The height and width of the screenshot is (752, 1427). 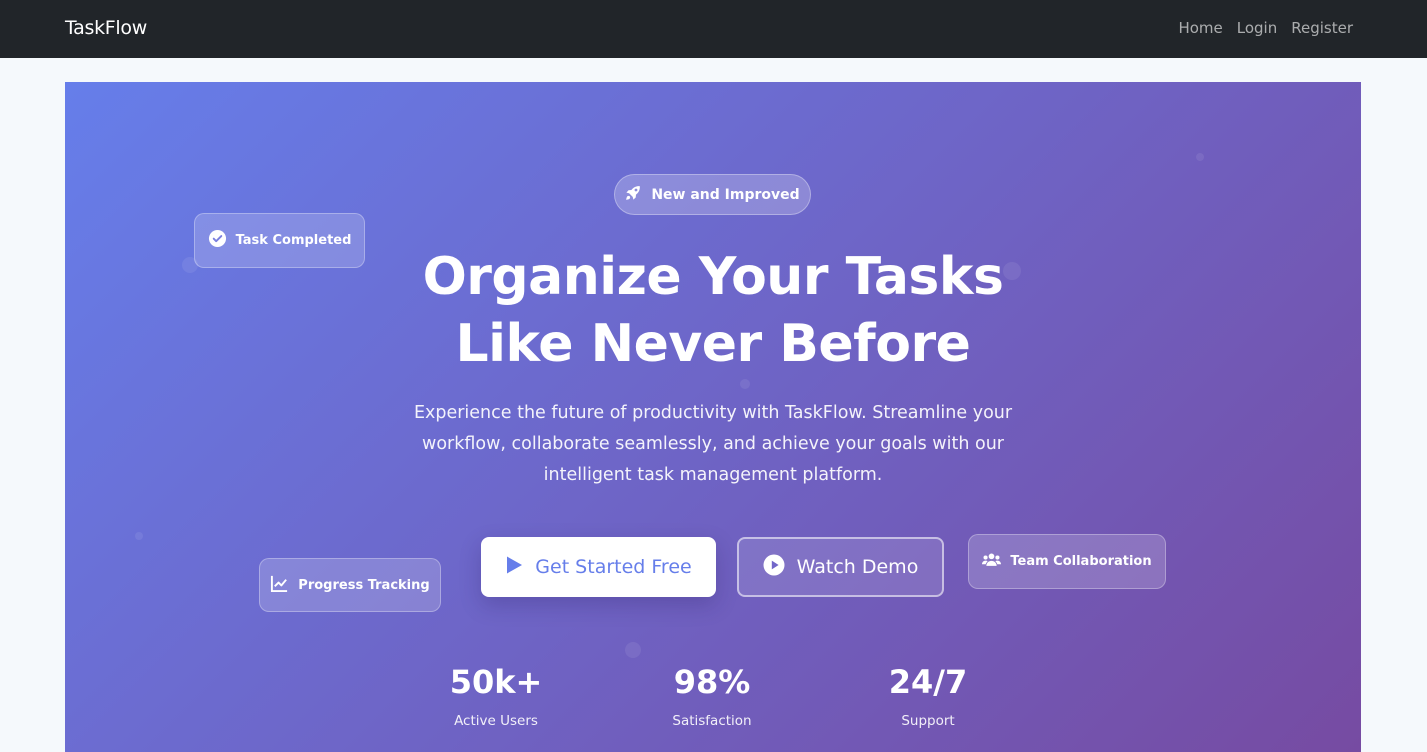 What do you see at coordinates (712, 721) in the screenshot?
I see `stat-label: Satisfaction` at bounding box center [712, 721].